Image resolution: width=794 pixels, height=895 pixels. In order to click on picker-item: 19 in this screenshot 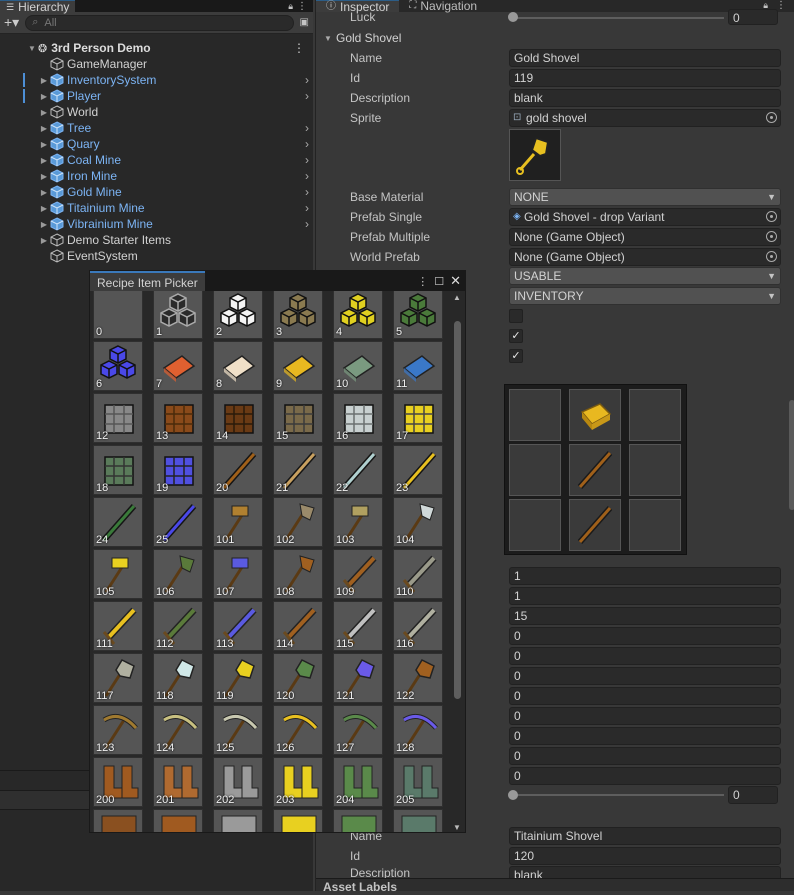, I will do `click(178, 470)`.